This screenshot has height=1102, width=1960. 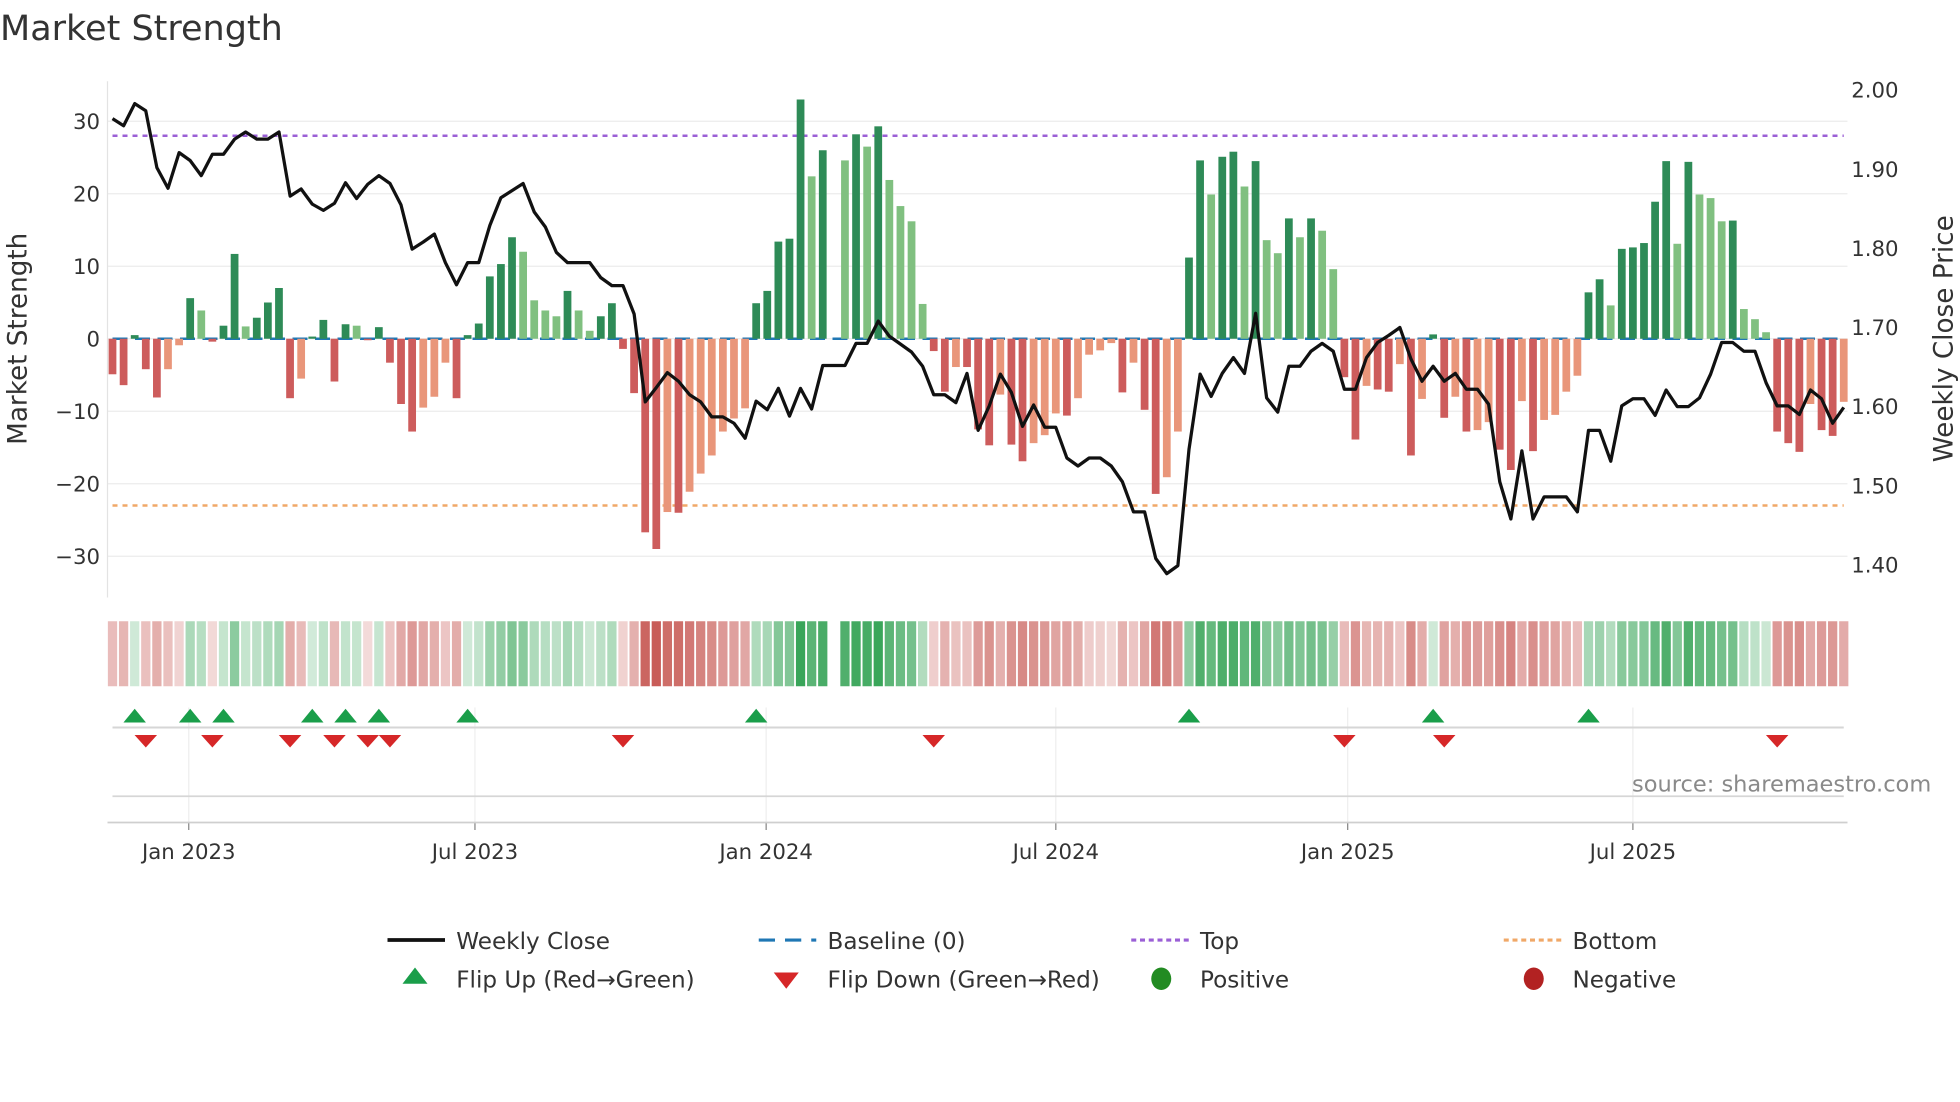 I want to click on legend-circle-positive-icon, so click(x=1161, y=978).